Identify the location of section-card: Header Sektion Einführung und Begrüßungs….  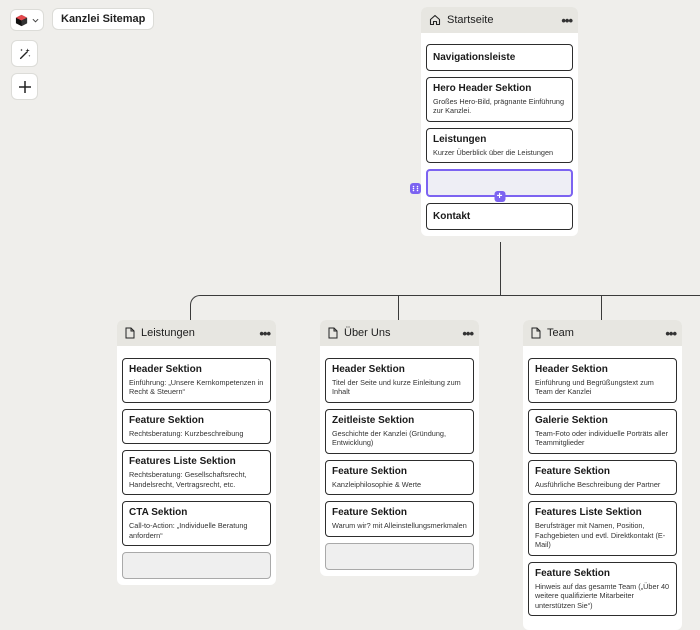
(602, 380).